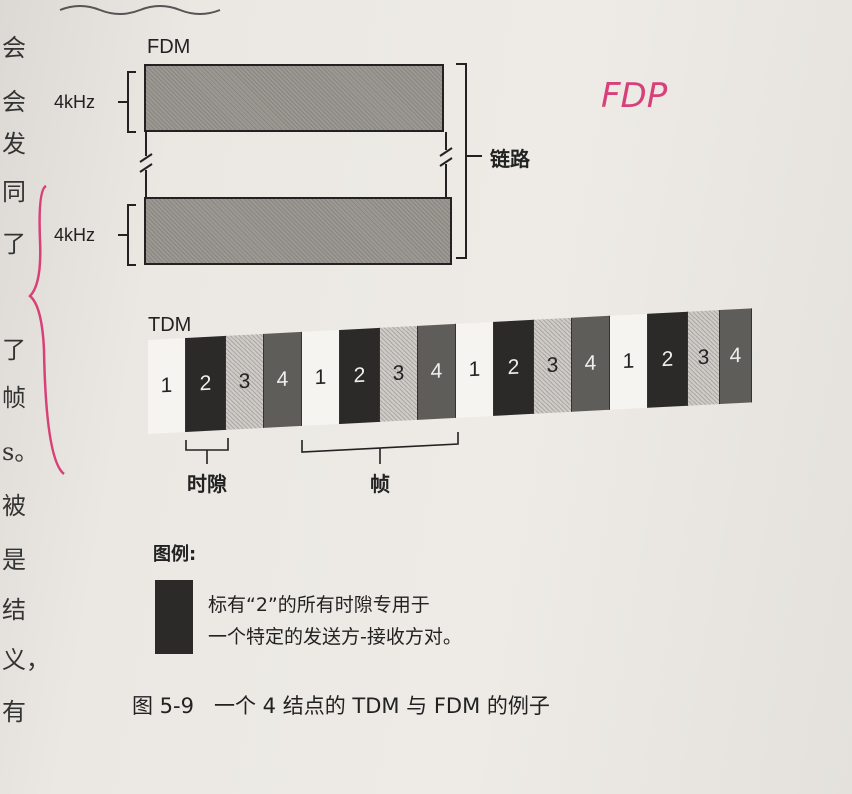  Describe the element at coordinates (174, 617) in the screenshot. I see `legend-swatch` at that location.